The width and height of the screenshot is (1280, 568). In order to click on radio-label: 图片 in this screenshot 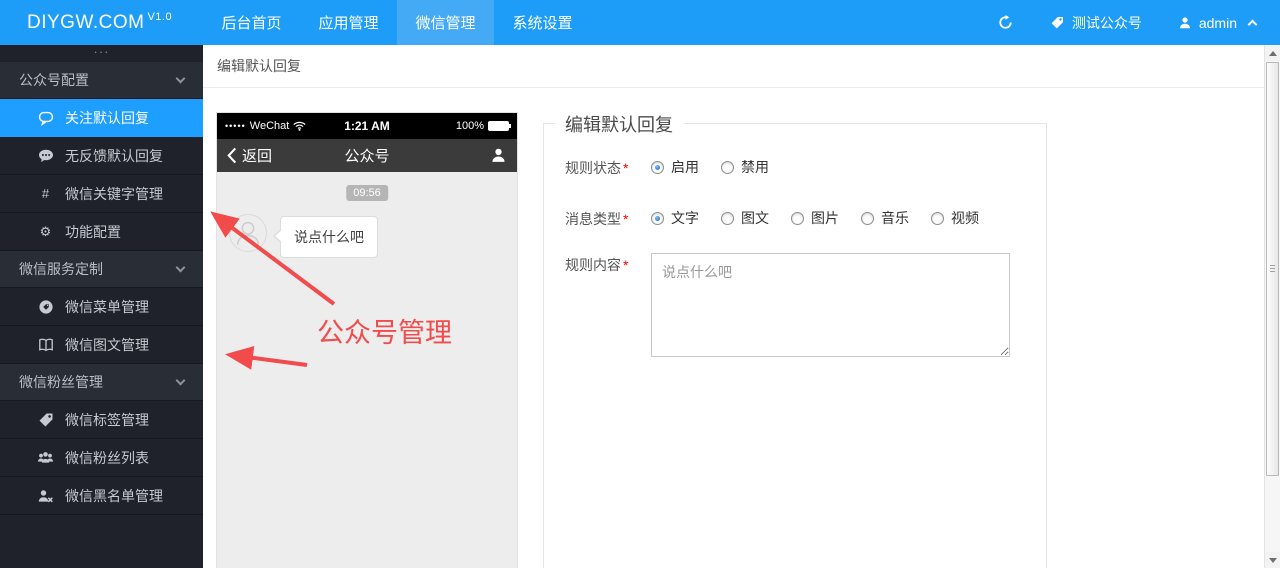, I will do `click(825, 218)`.